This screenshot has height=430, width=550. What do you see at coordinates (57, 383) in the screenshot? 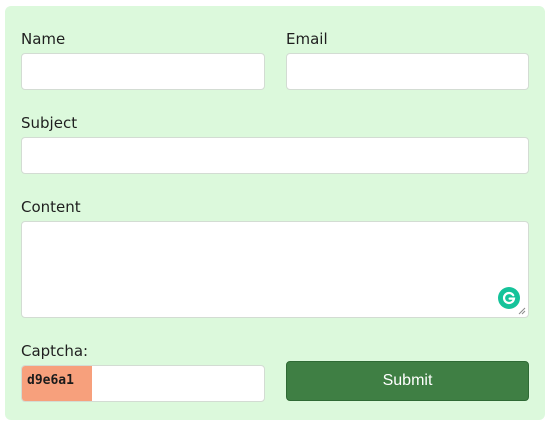
I see `captcha-code: d9e6a1` at bounding box center [57, 383].